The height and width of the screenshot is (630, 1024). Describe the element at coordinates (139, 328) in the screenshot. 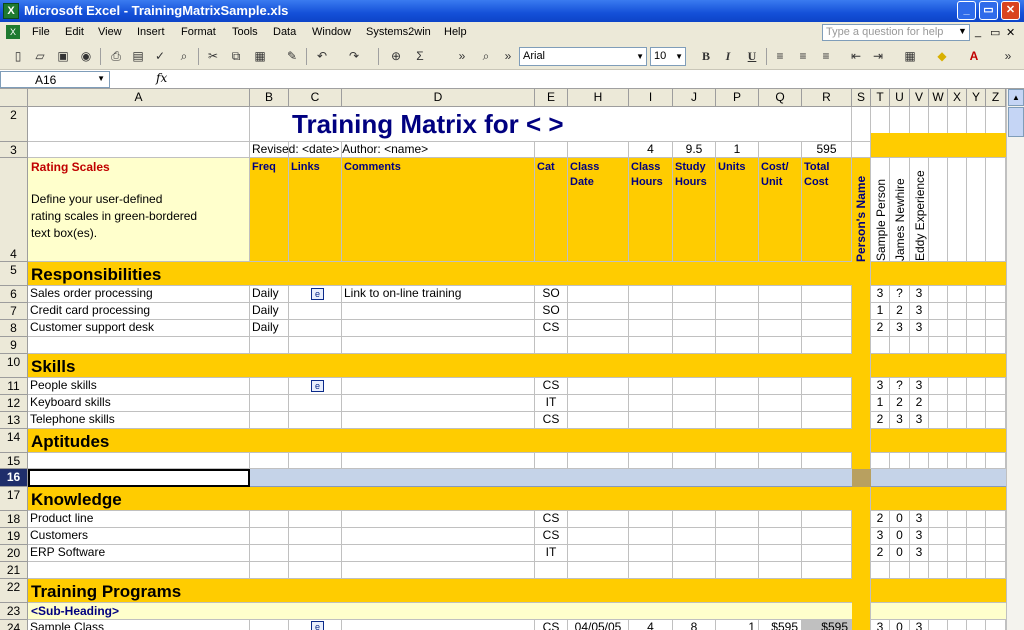

I see `row-name: Customer support desk` at that location.